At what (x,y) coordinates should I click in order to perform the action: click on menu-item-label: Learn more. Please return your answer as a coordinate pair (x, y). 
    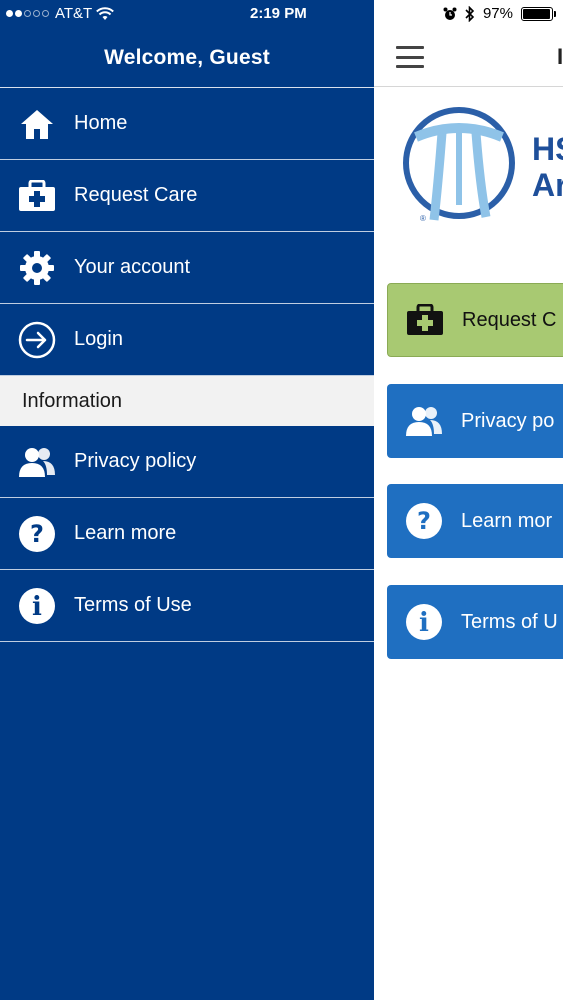
    Looking at the image, I should click on (125, 533).